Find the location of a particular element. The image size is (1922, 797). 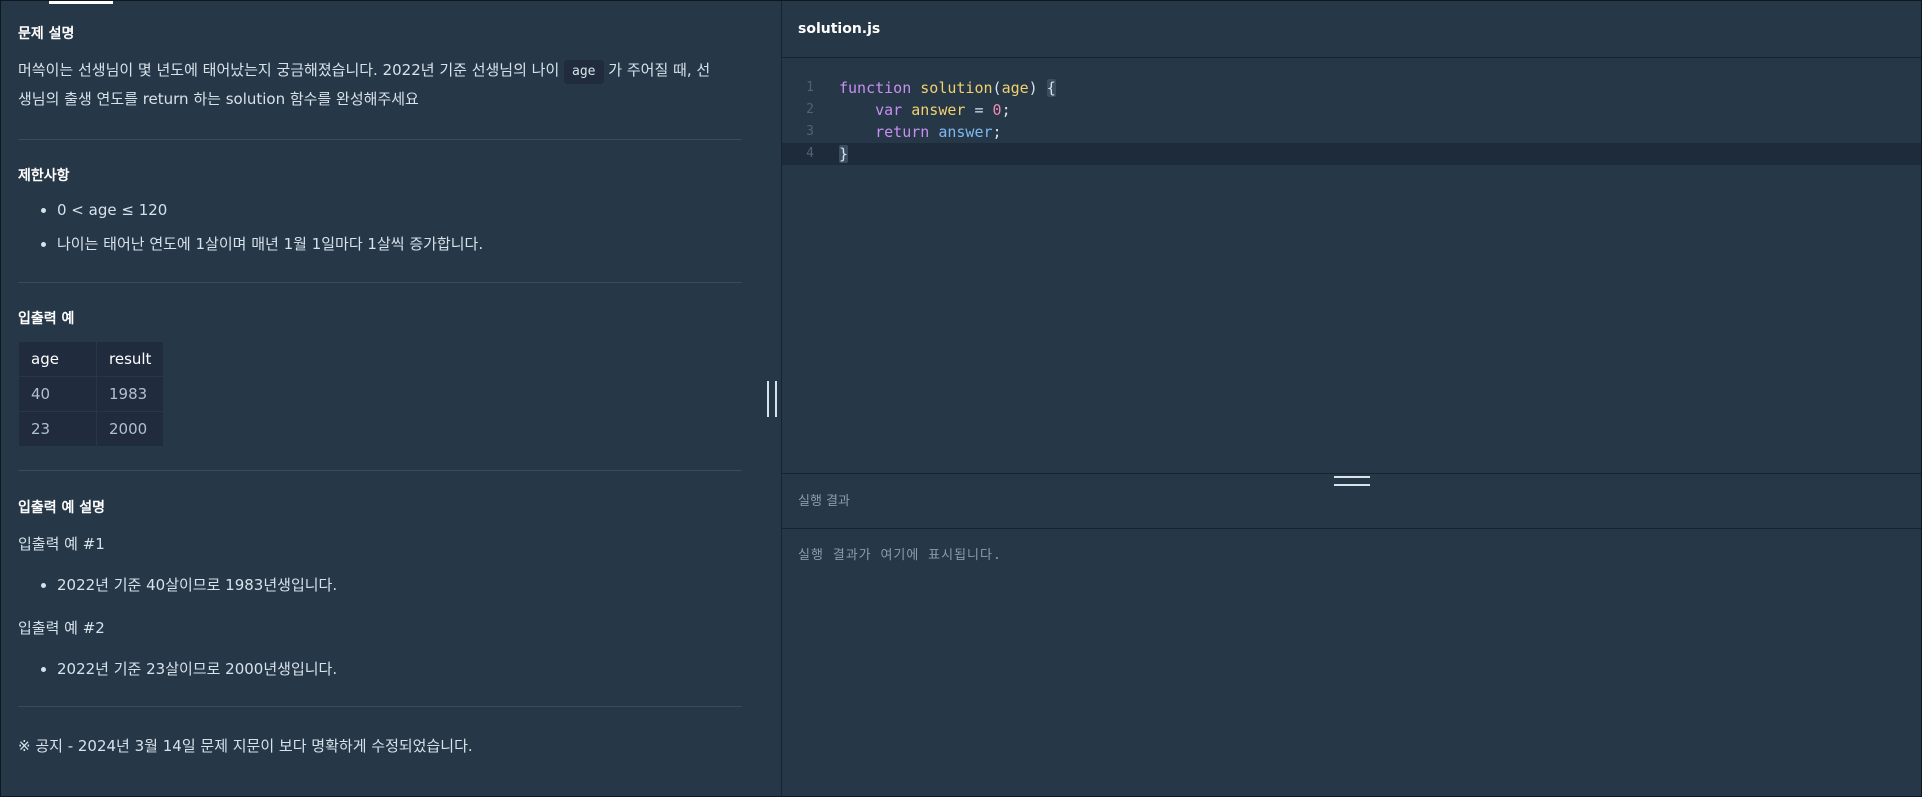

code-line: 2 var answer = 0; is located at coordinates (1351, 110).